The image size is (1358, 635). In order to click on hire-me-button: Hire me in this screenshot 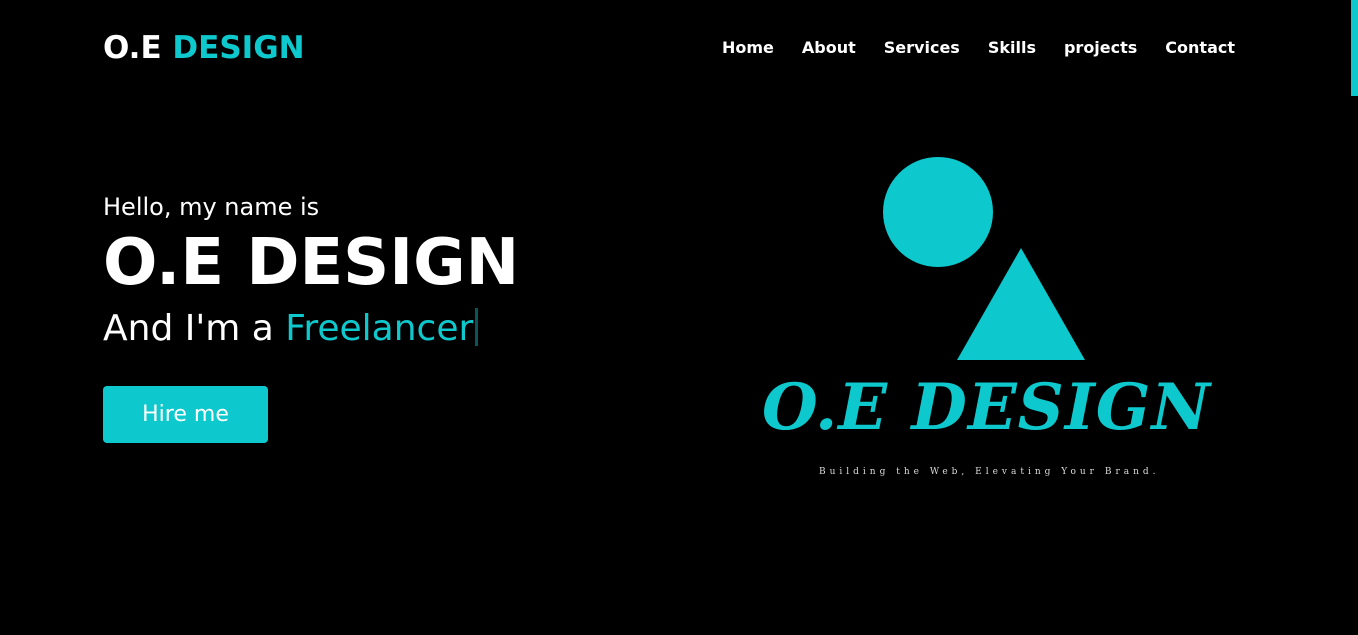, I will do `click(185, 414)`.